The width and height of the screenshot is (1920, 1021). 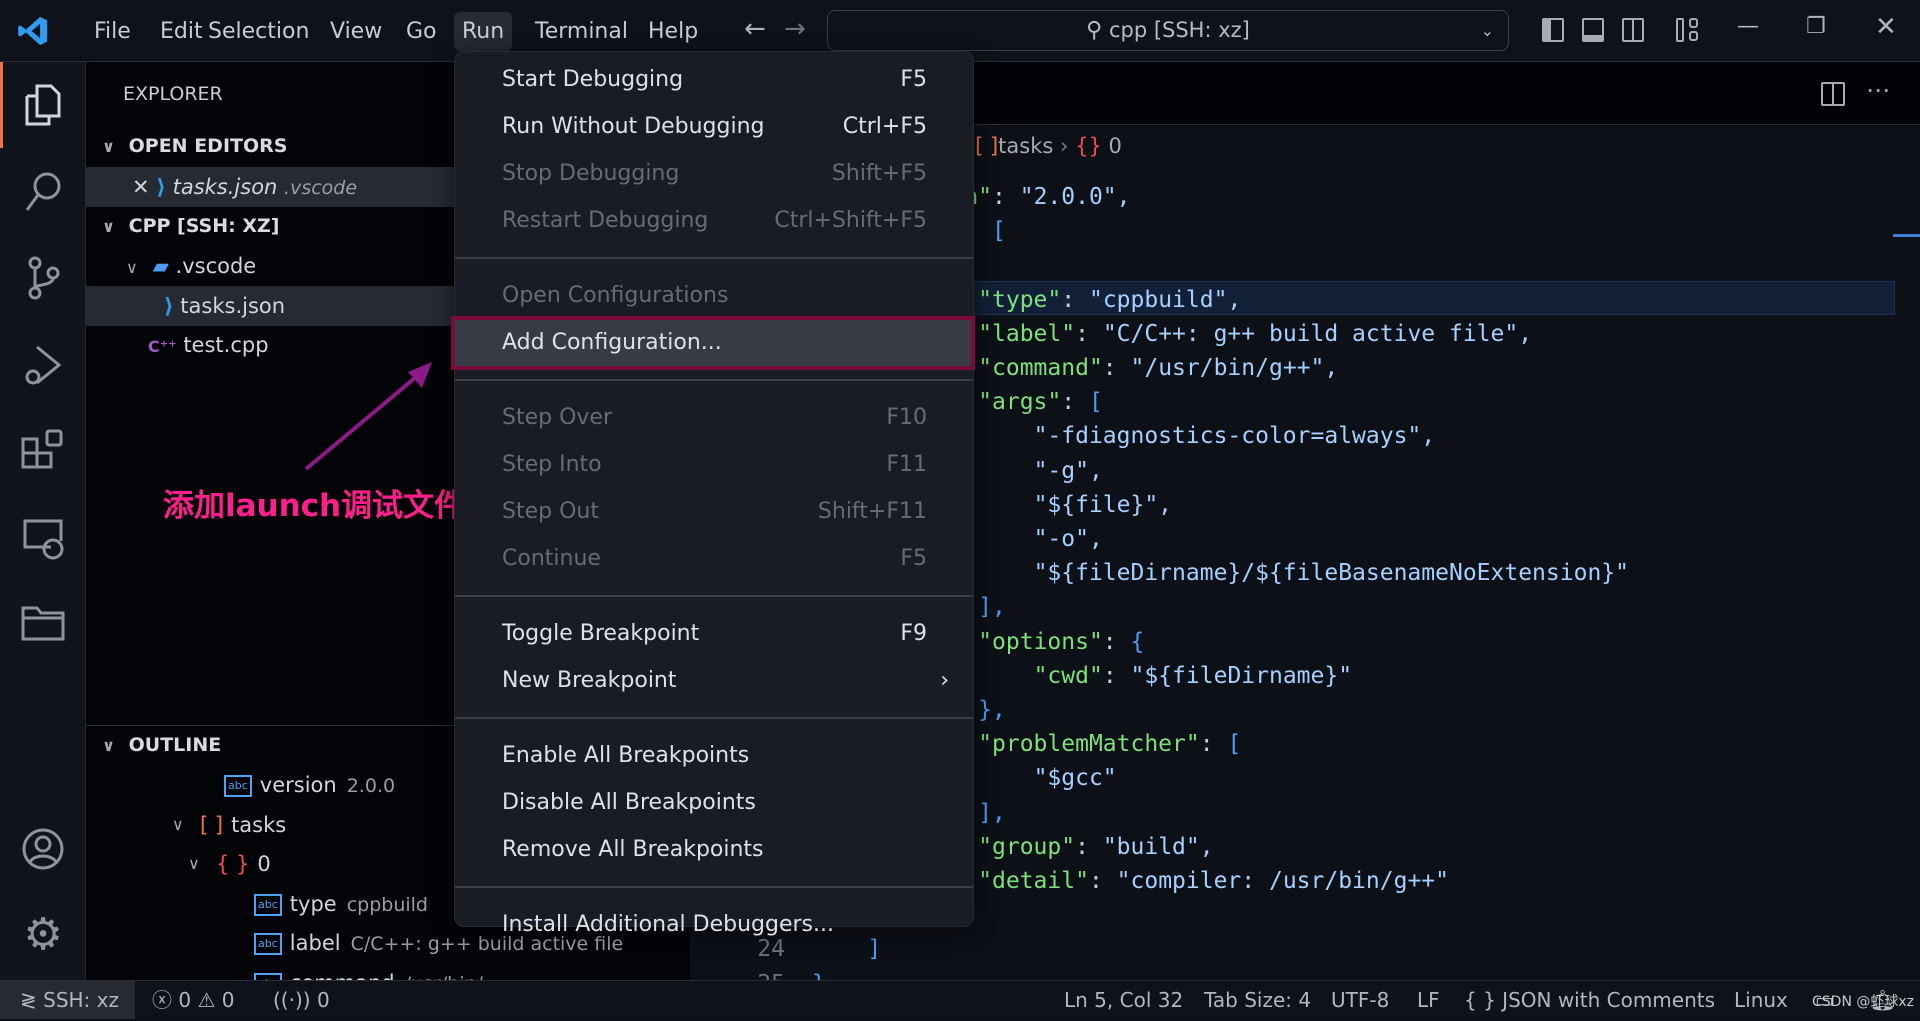 What do you see at coordinates (1068, 539) in the screenshot?
I see `json-value: "-o",` at bounding box center [1068, 539].